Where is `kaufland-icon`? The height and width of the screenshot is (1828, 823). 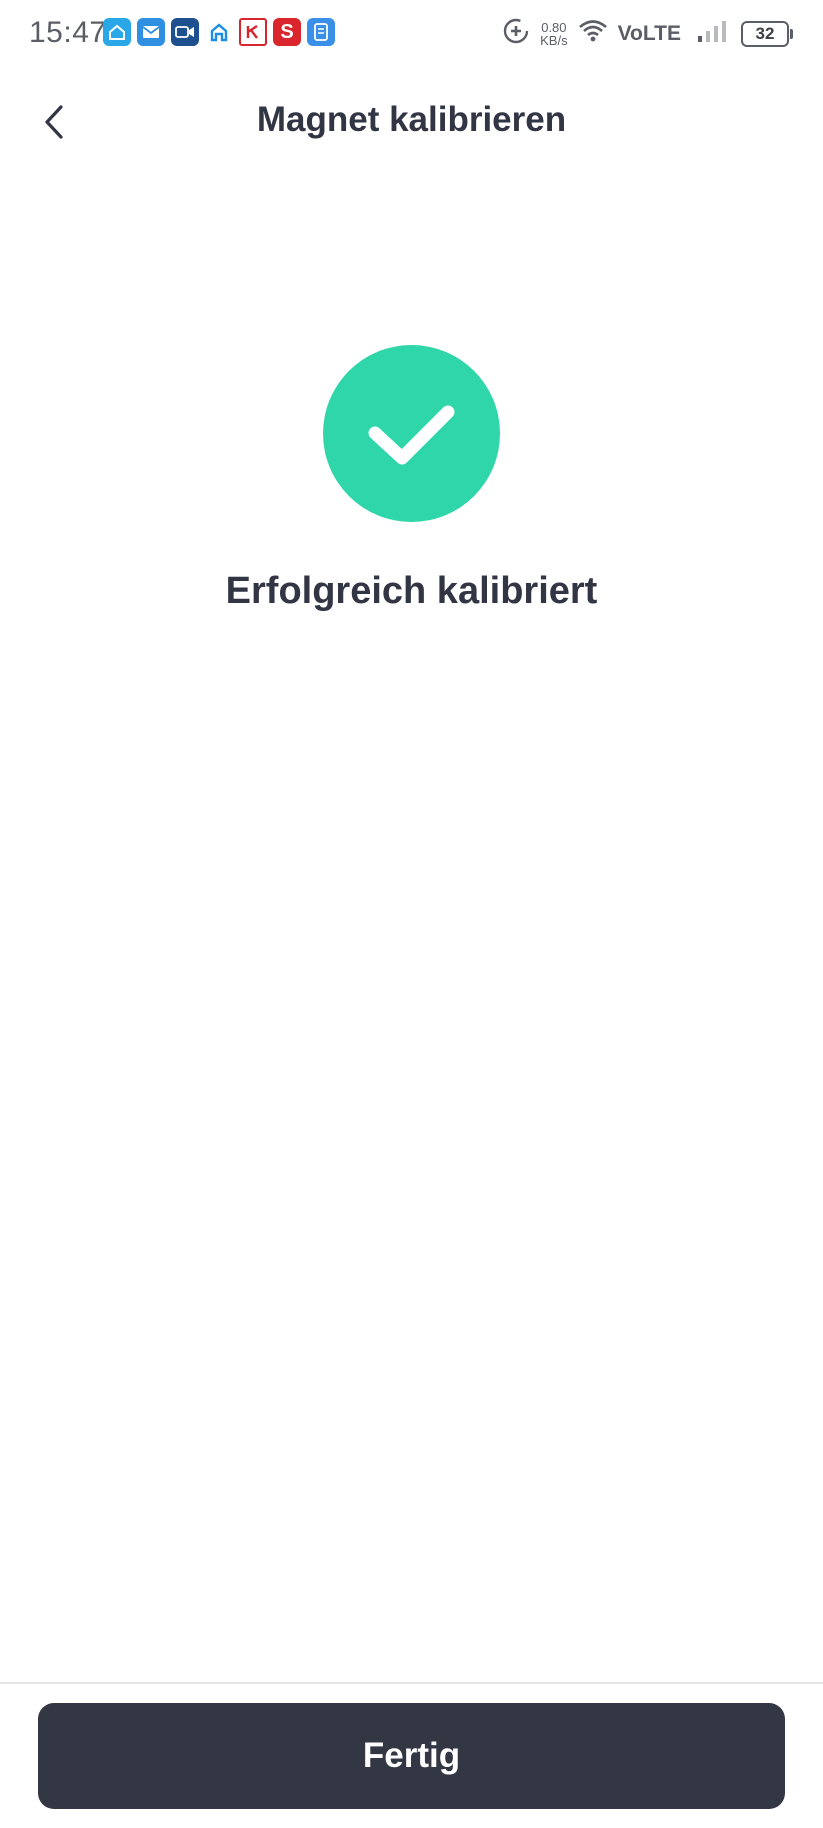
kaufland-icon is located at coordinates (253, 32).